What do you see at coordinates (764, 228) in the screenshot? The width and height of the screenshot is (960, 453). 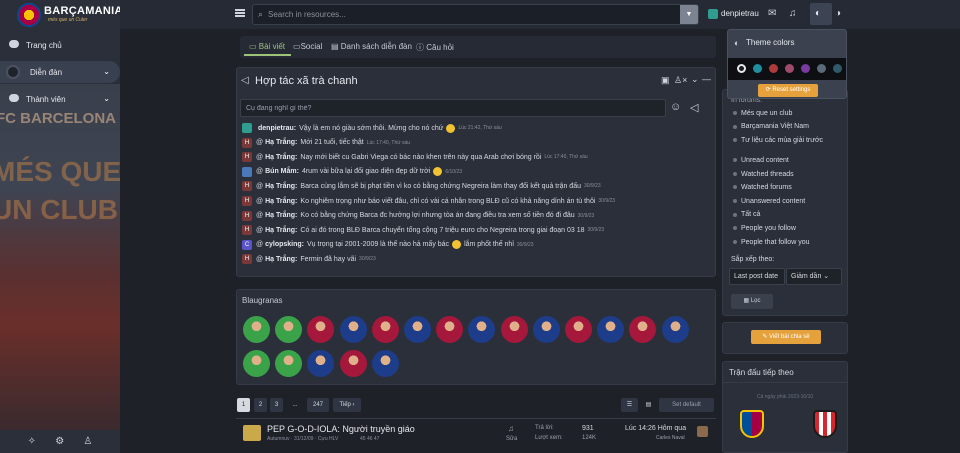 I see `content-filter-item: People you follow` at bounding box center [764, 228].